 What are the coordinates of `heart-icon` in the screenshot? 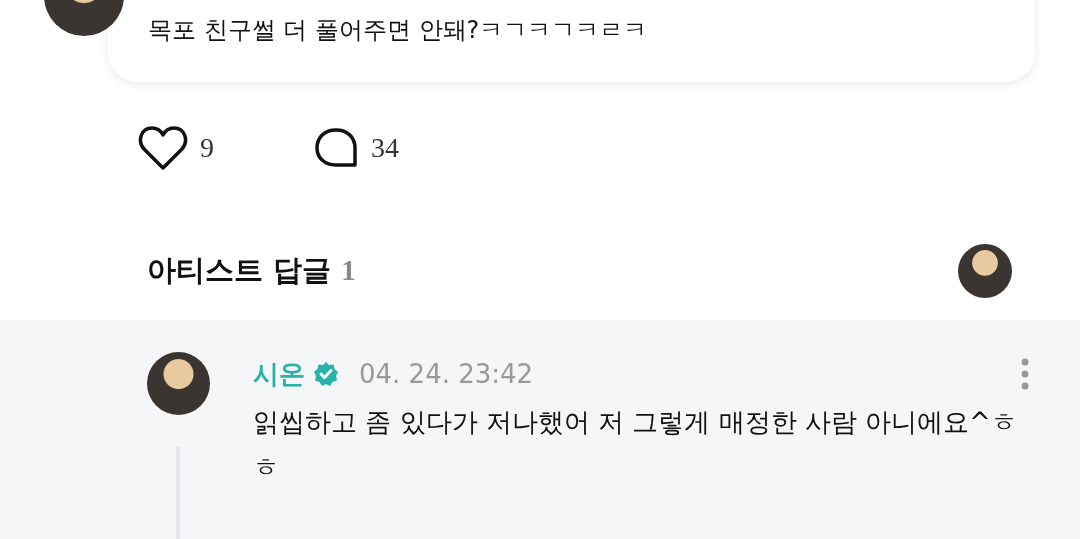 It's located at (163, 148).